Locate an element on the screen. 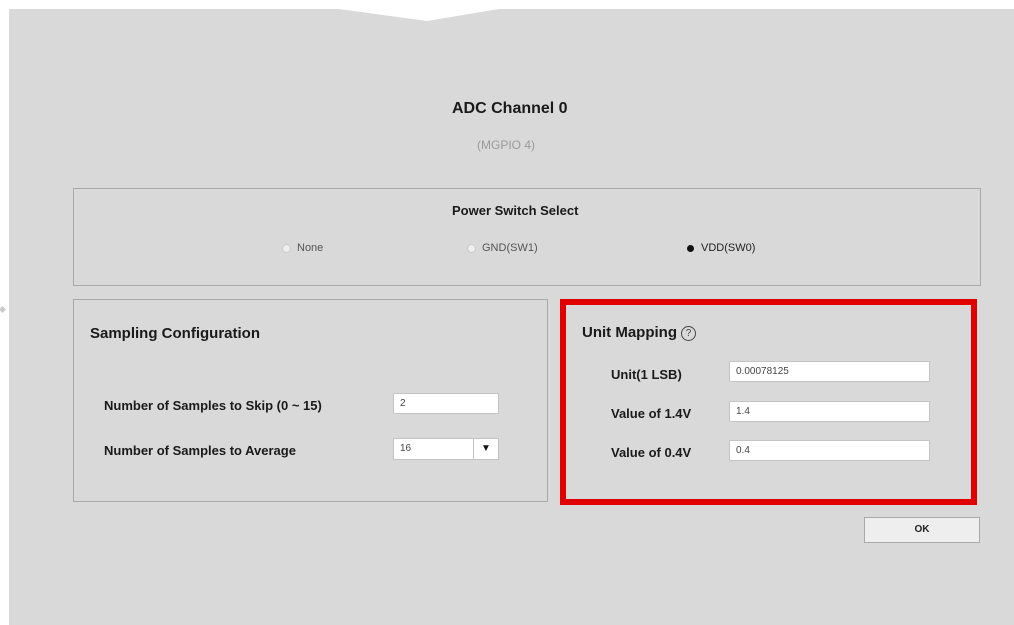  unit-lsb-label: Unit(1 LSB) is located at coordinates (646, 374).